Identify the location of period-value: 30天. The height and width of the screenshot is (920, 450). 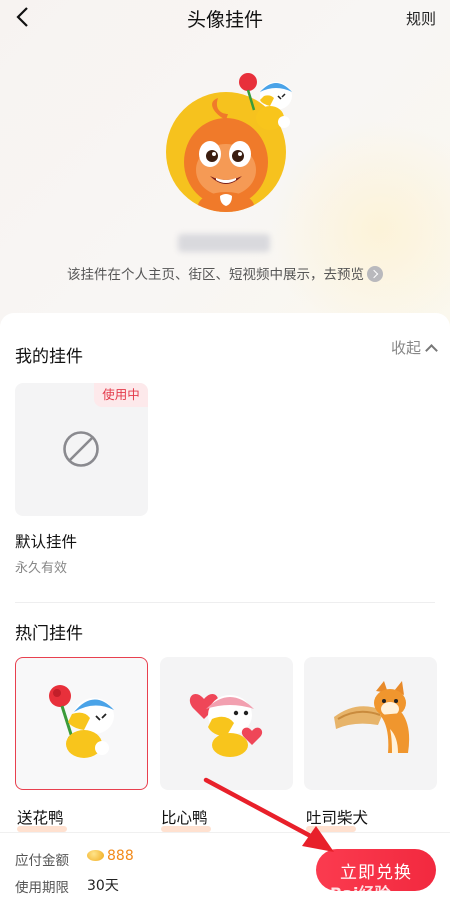
(103, 886).